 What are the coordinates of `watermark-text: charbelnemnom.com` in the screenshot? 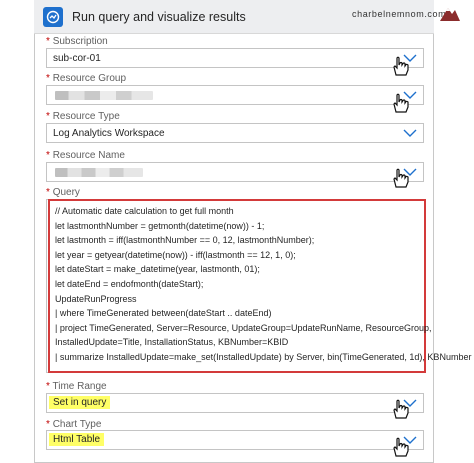 It's located at (399, 14).